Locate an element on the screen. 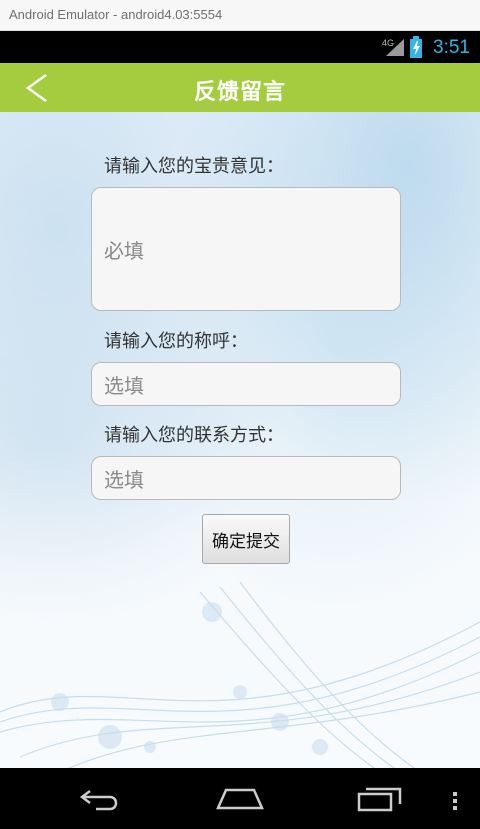 The width and height of the screenshot is (480, 829). opinion-label: 请输入您的宝贵意见： is located at coordinates (194, 166).